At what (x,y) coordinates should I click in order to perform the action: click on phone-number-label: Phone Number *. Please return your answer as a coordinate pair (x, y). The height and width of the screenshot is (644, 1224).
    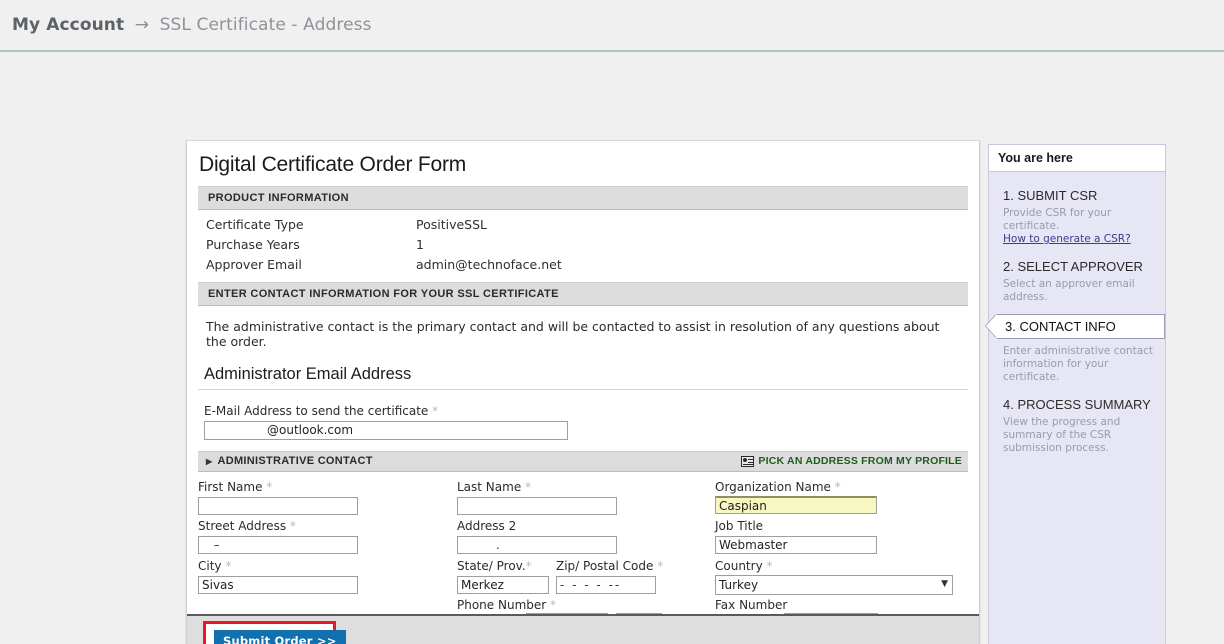
    Looking at the image, I should click on (507, 604).